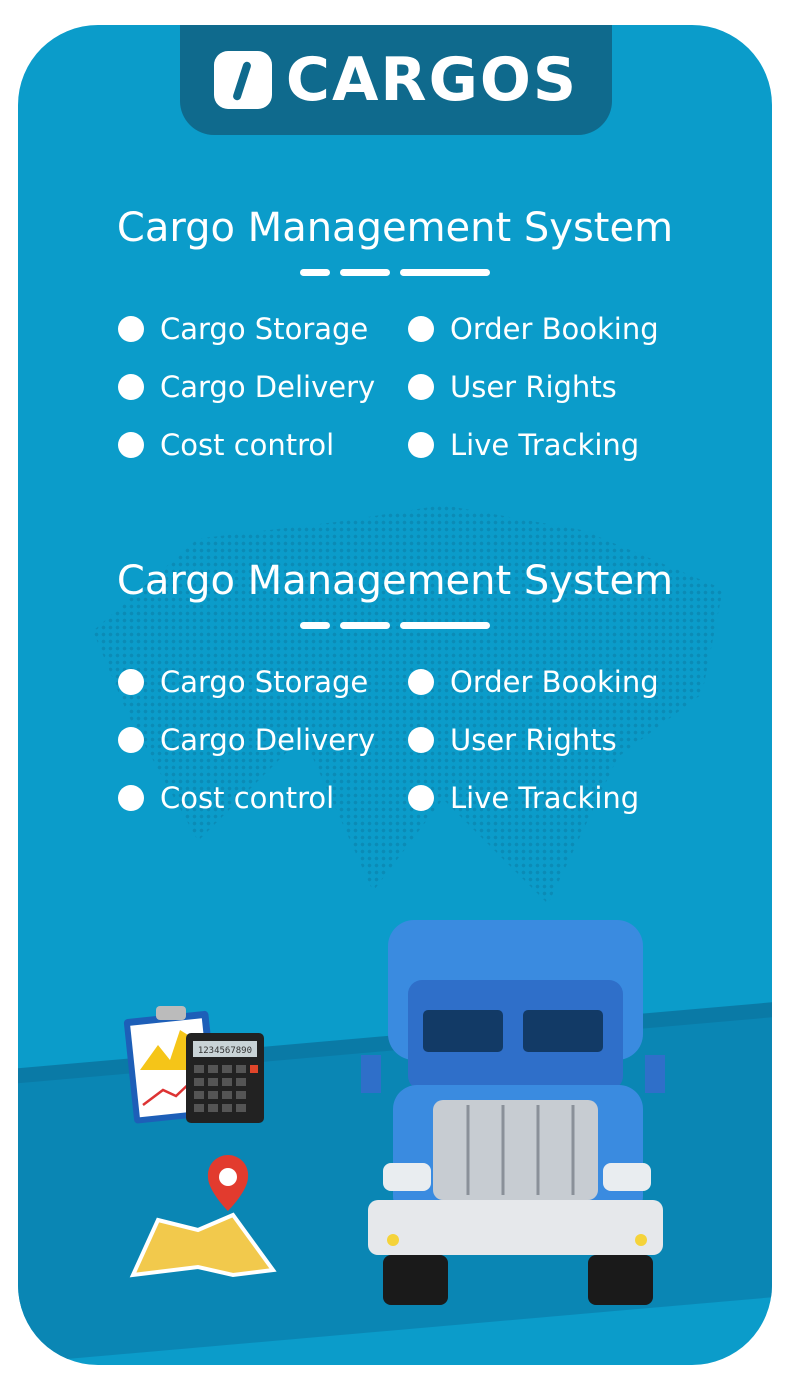 The image size is (800, 1375). What do you see at coordinates (203, 1216) in the screenshot?
I see `map-pin-icon` at bounding box center [203, 1216].